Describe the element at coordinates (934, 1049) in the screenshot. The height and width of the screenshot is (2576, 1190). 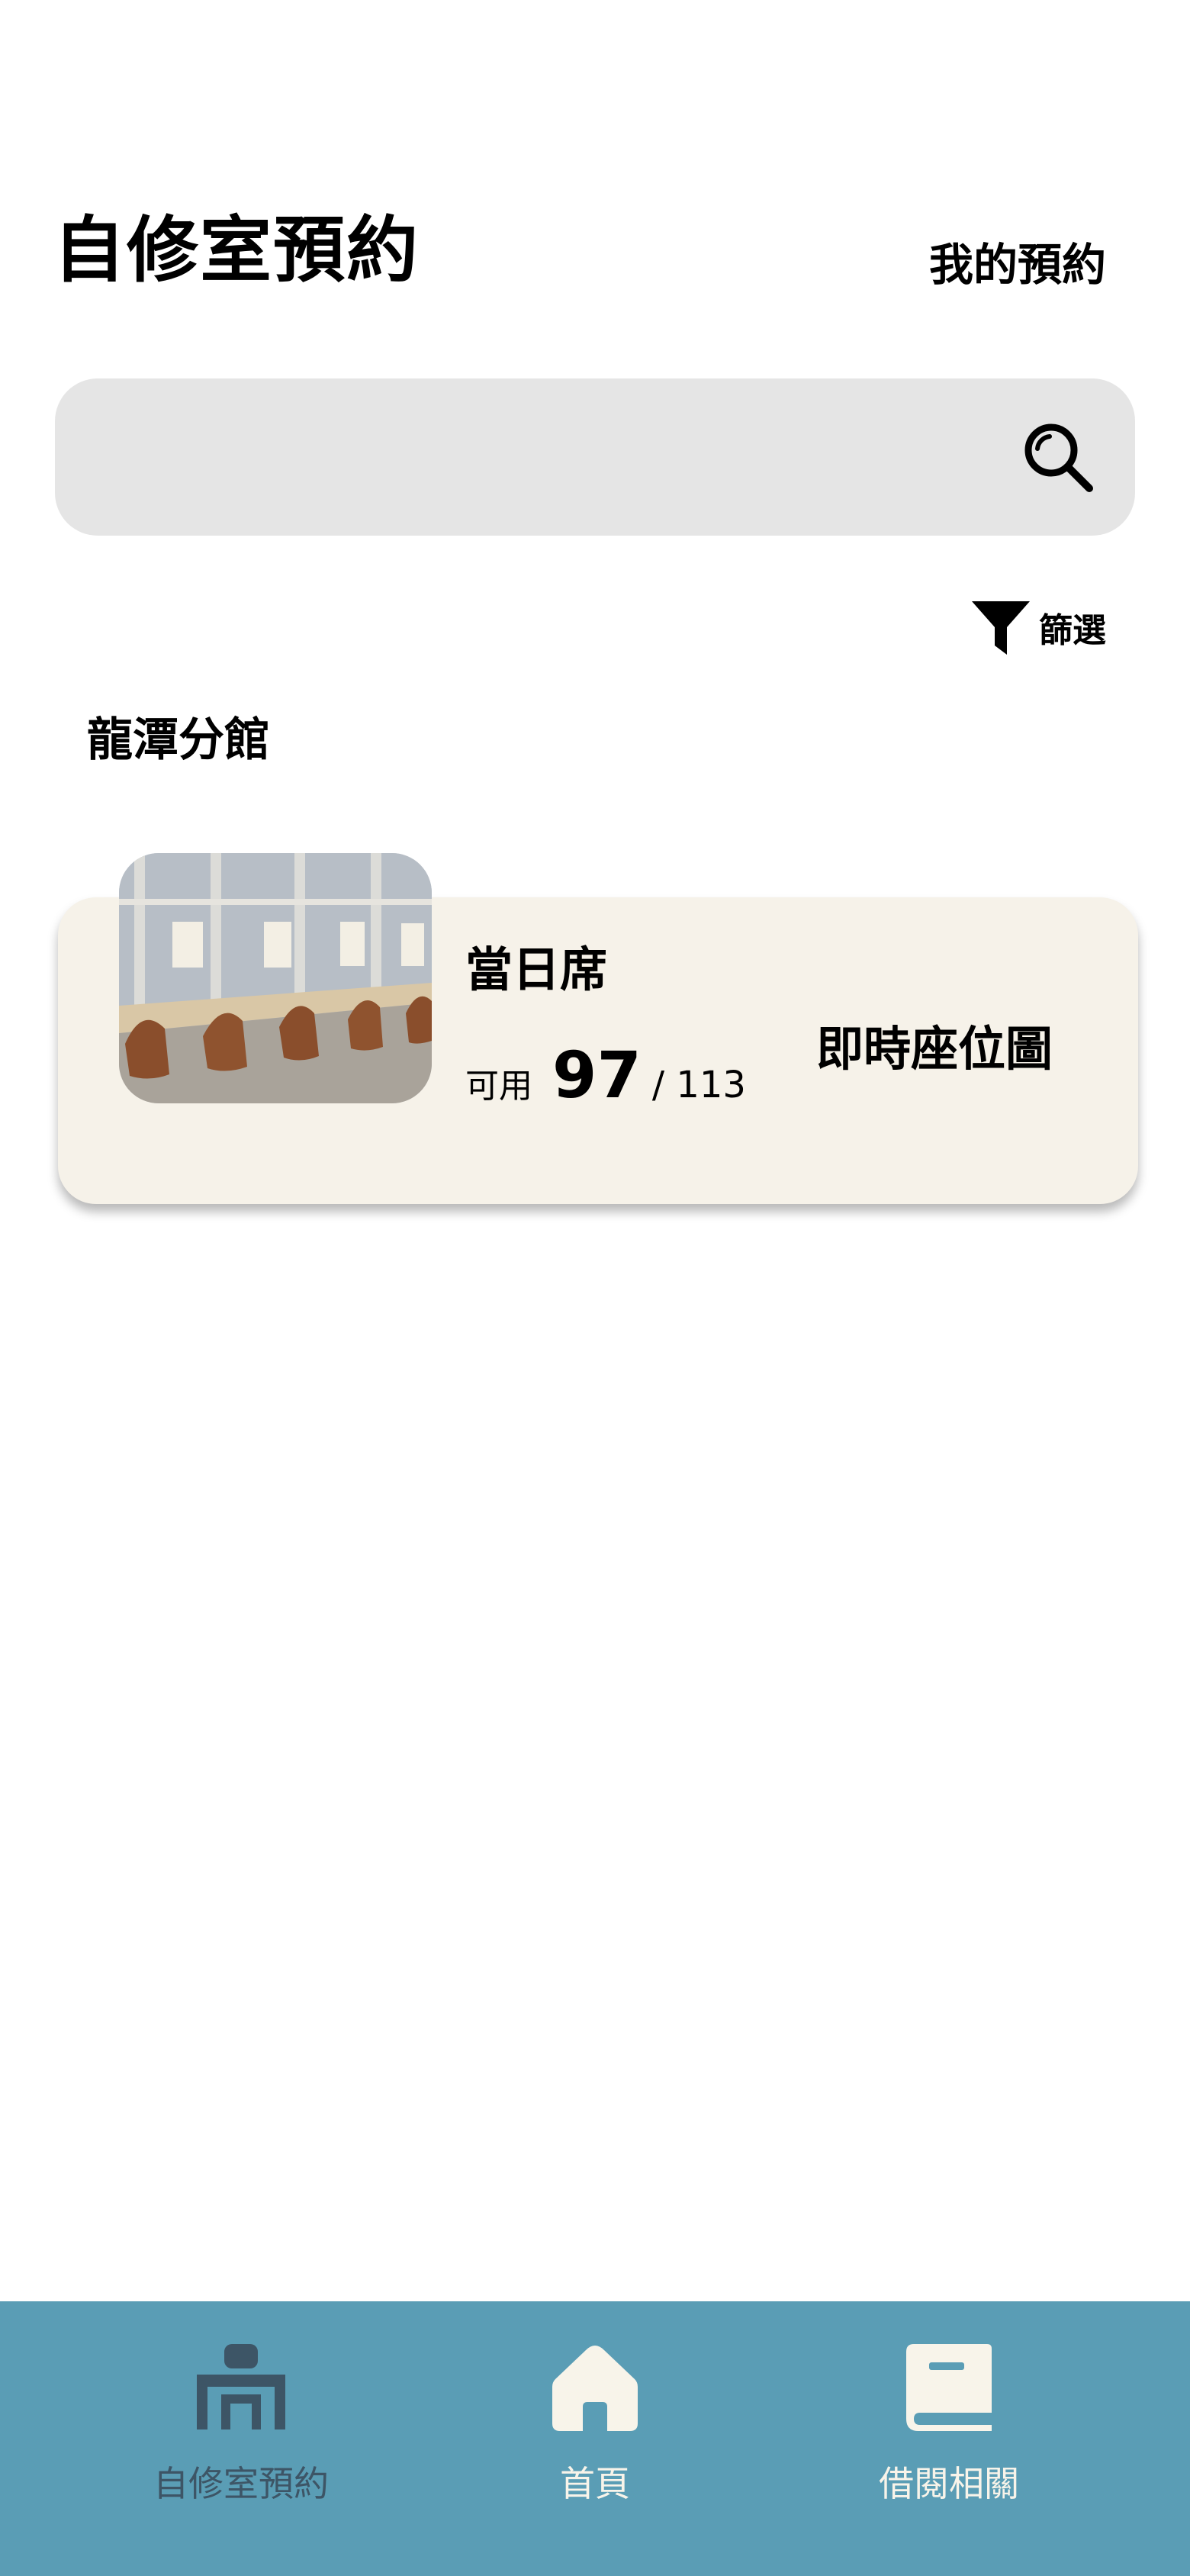
I see `live-seat-map-link: 即時座位圖` at that location.